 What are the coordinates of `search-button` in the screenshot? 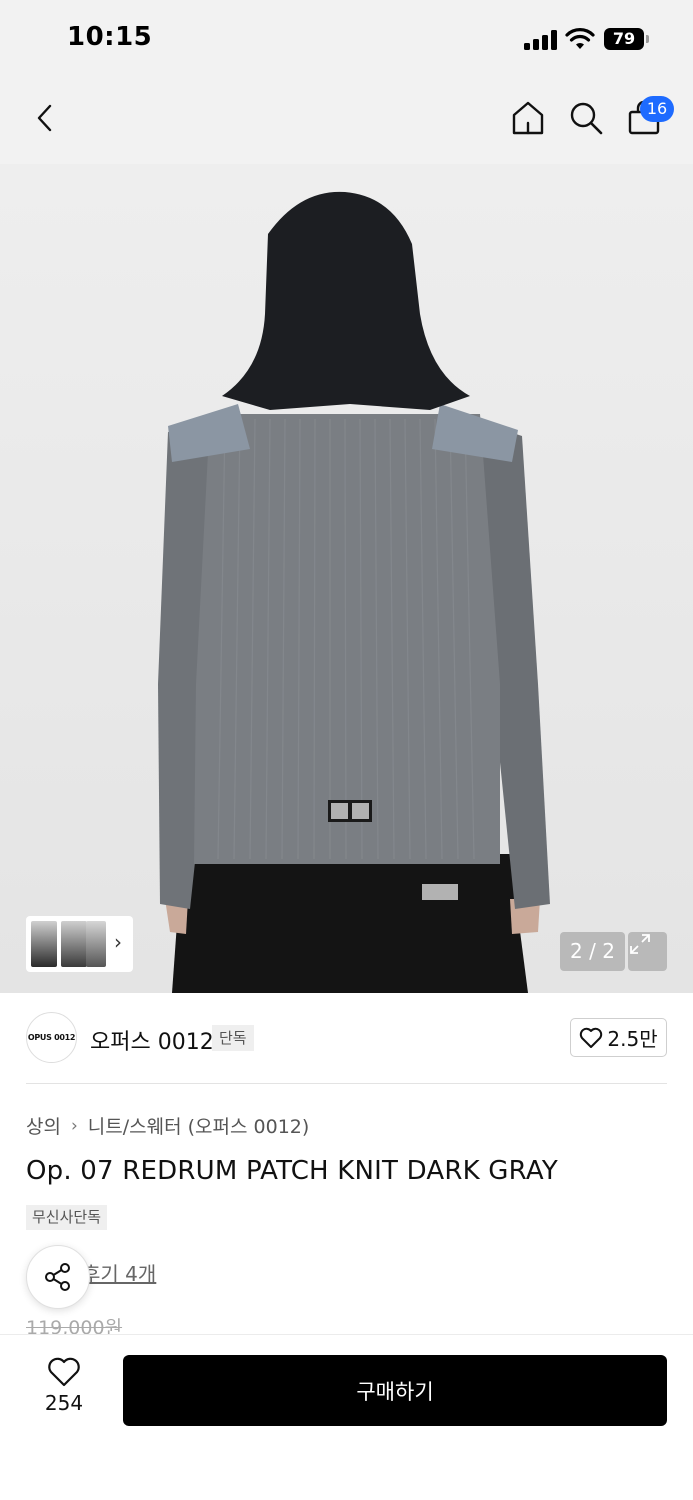 It's located at (586, 118).